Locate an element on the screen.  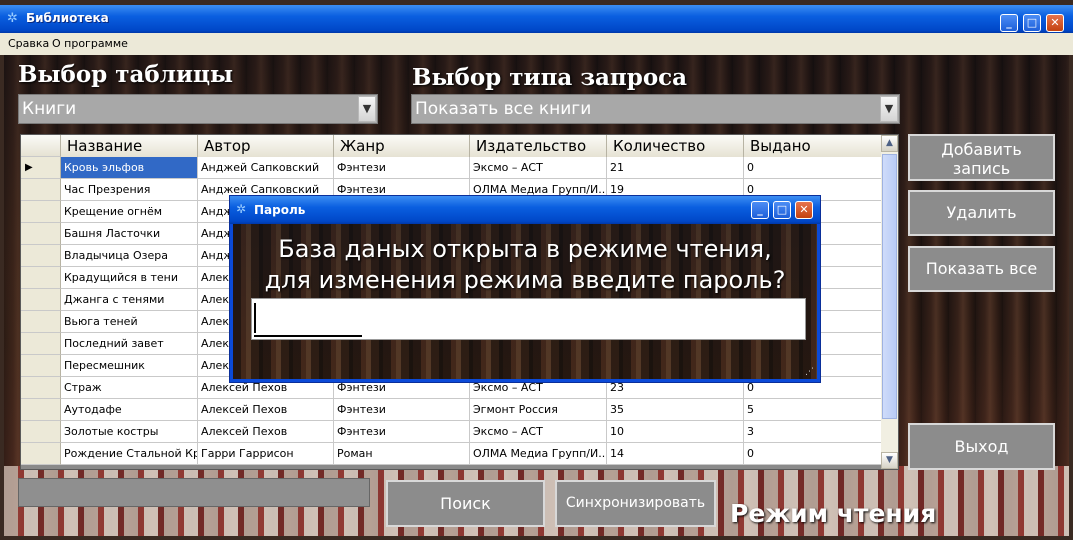
cell-title: Час Презрения is located at coordinates (129, 190).